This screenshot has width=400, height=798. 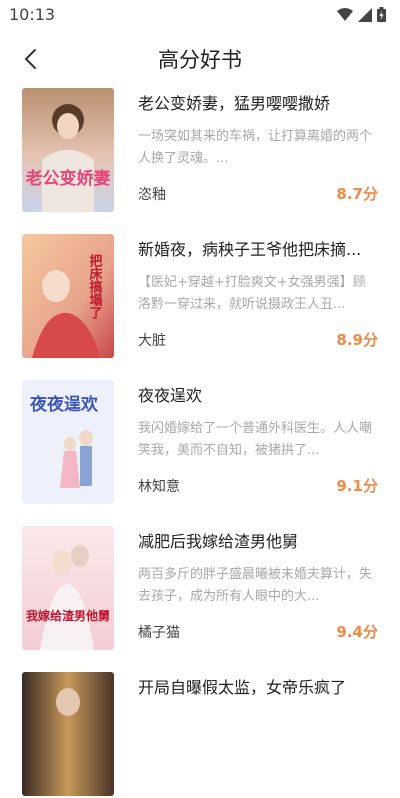 I want to click on page-title: 高分好书, so click(x=200, y=60).